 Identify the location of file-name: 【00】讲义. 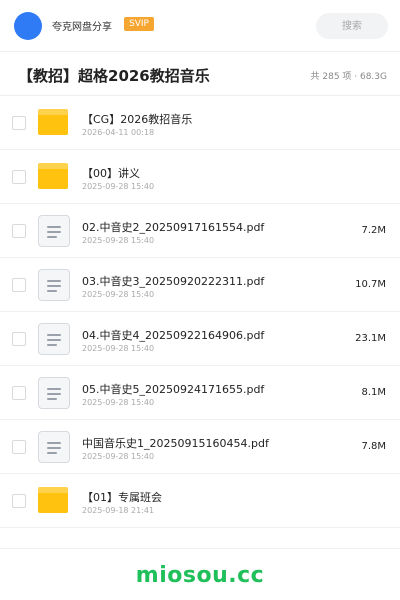
(111, 173).